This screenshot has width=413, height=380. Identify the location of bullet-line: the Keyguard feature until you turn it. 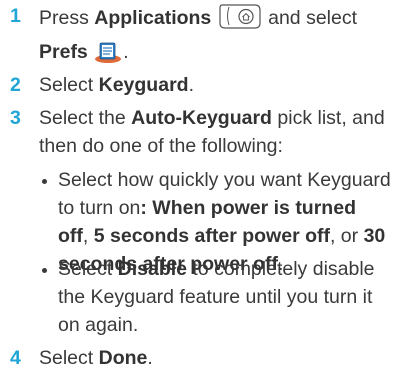
(230, 297).